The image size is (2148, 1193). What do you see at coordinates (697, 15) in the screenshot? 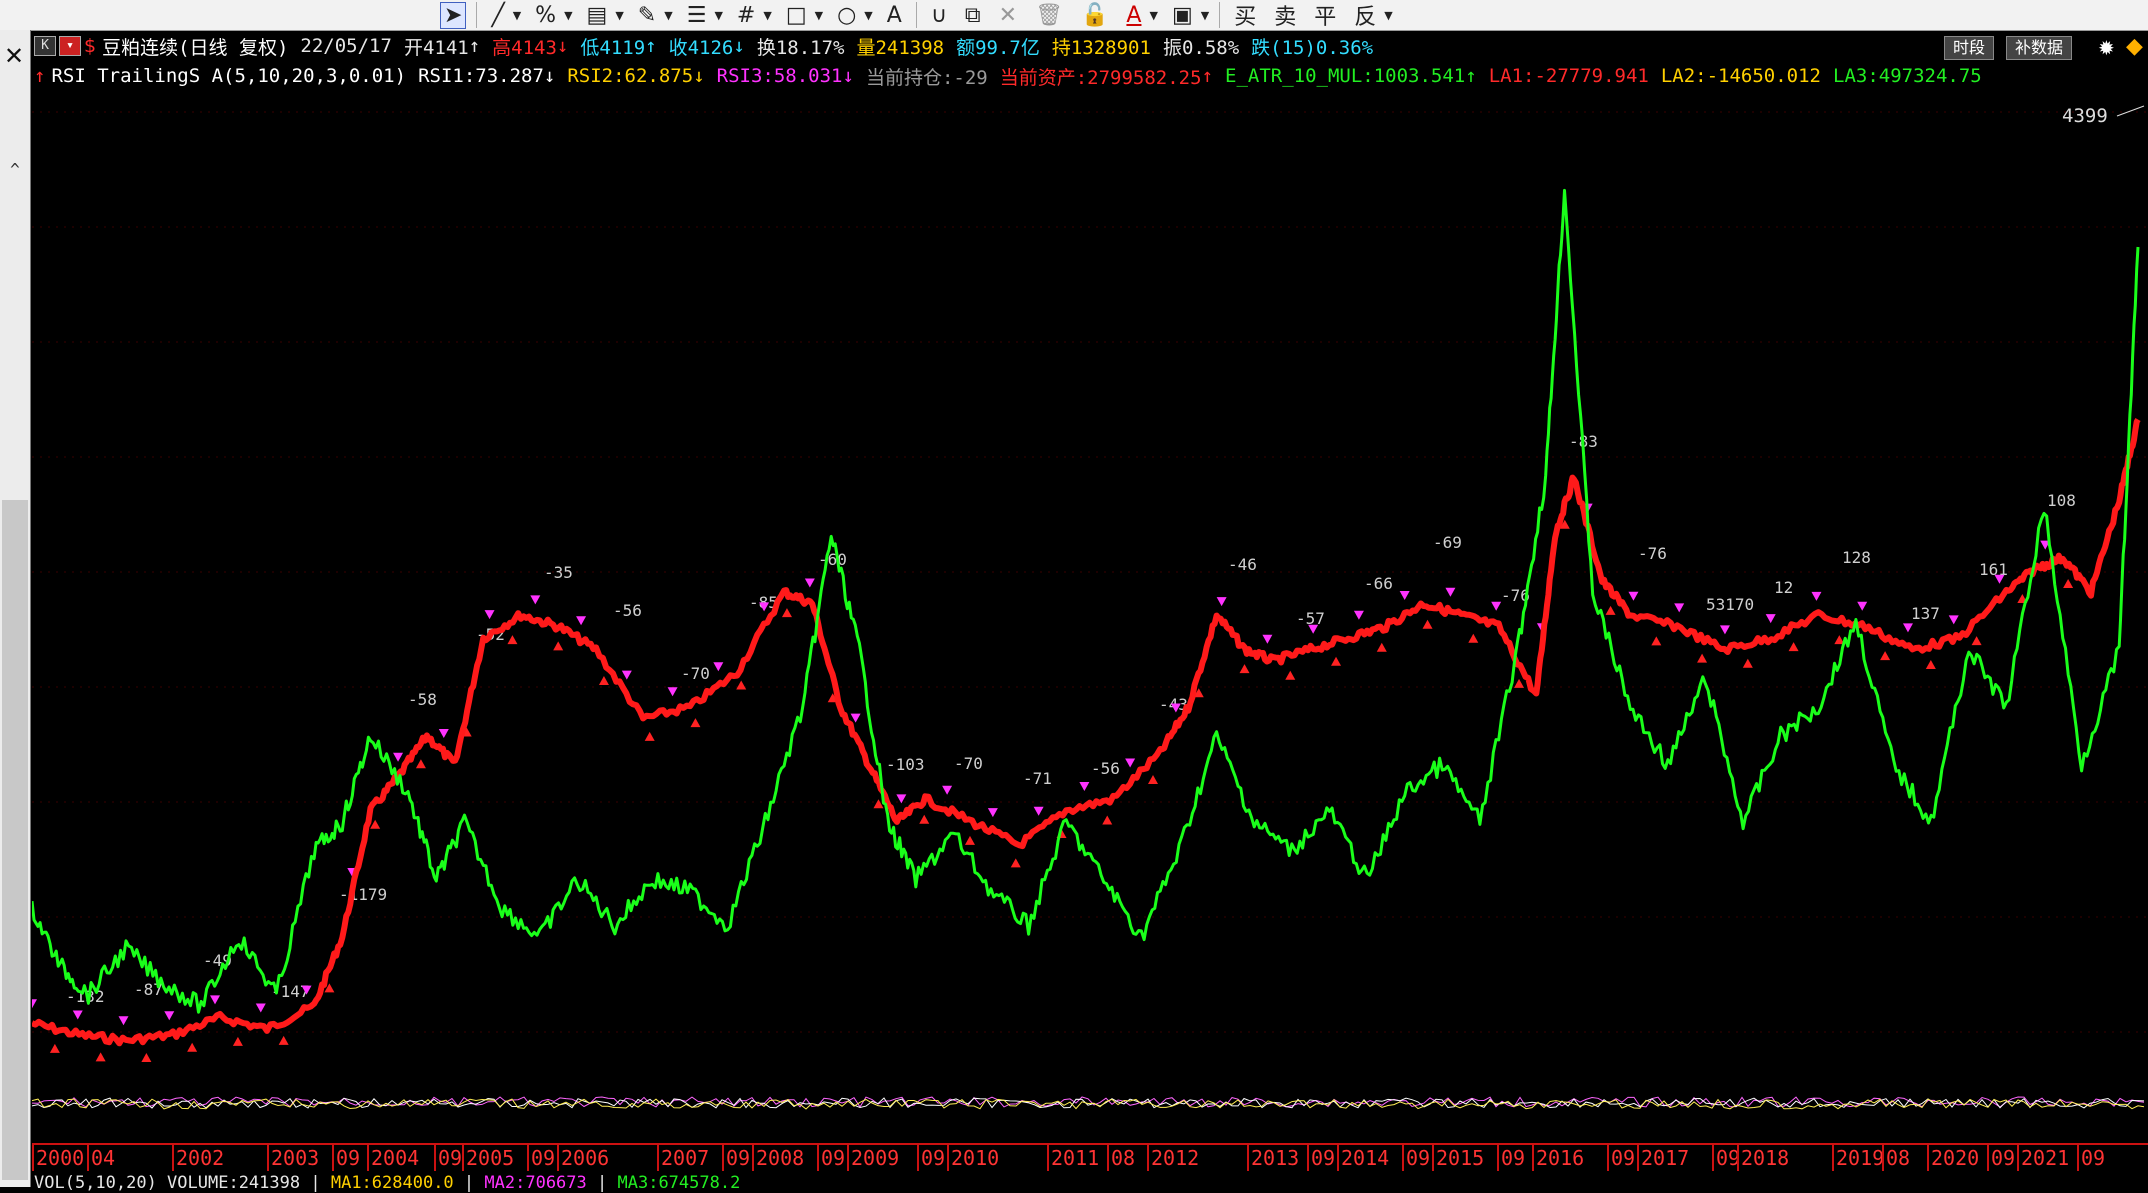
I see `text-align-icon: ☰` at bounding box center [697, 15].